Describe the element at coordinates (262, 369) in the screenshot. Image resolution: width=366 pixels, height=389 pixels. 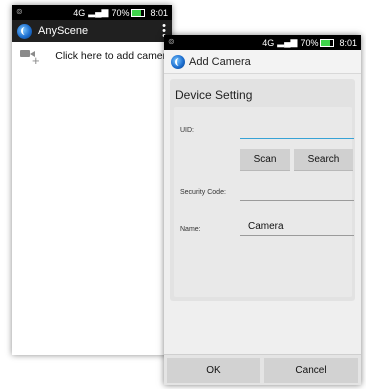
I see `dialog-button-bar: OK Cancel` at that location.